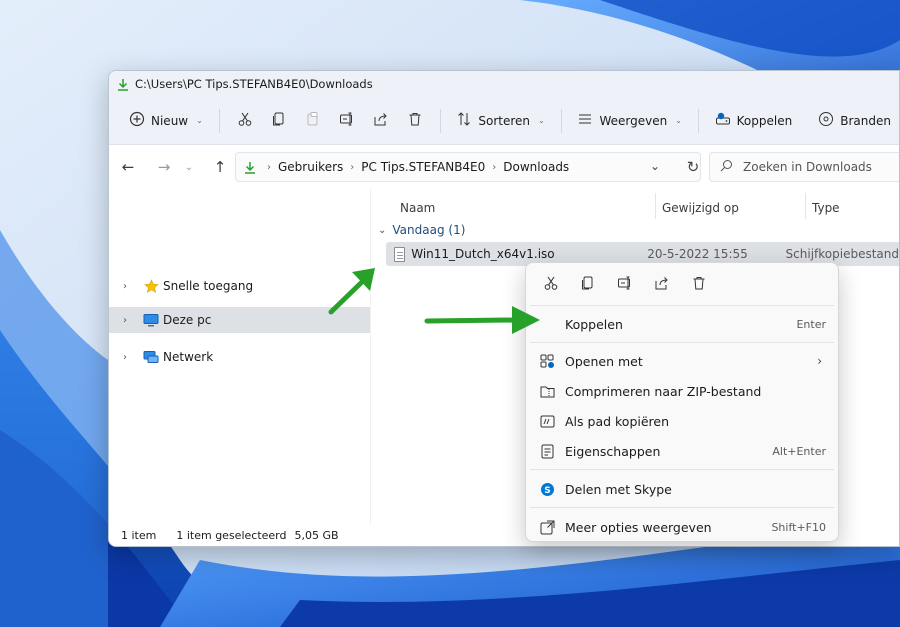 This screenshot has width=900, height=627. I want to click on menu-item-share-skype: S Delen met Skype, so click(682, 489).